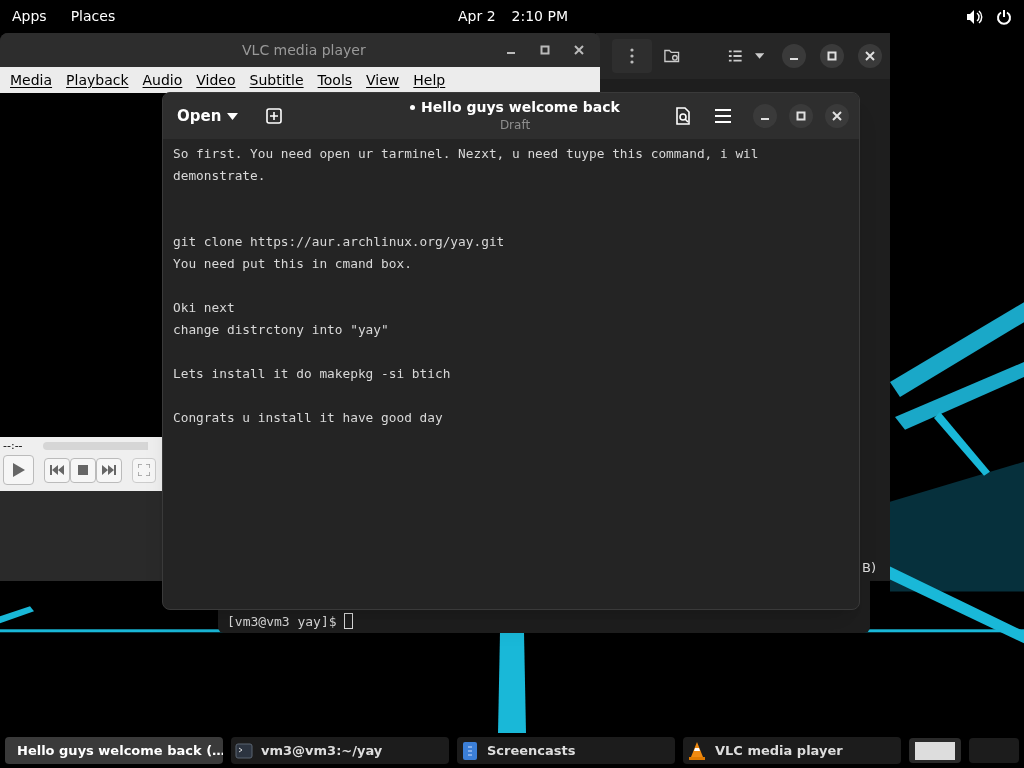 This screenshot has height=768, width=1024. I want to click on previous-button, so click(57, 470).